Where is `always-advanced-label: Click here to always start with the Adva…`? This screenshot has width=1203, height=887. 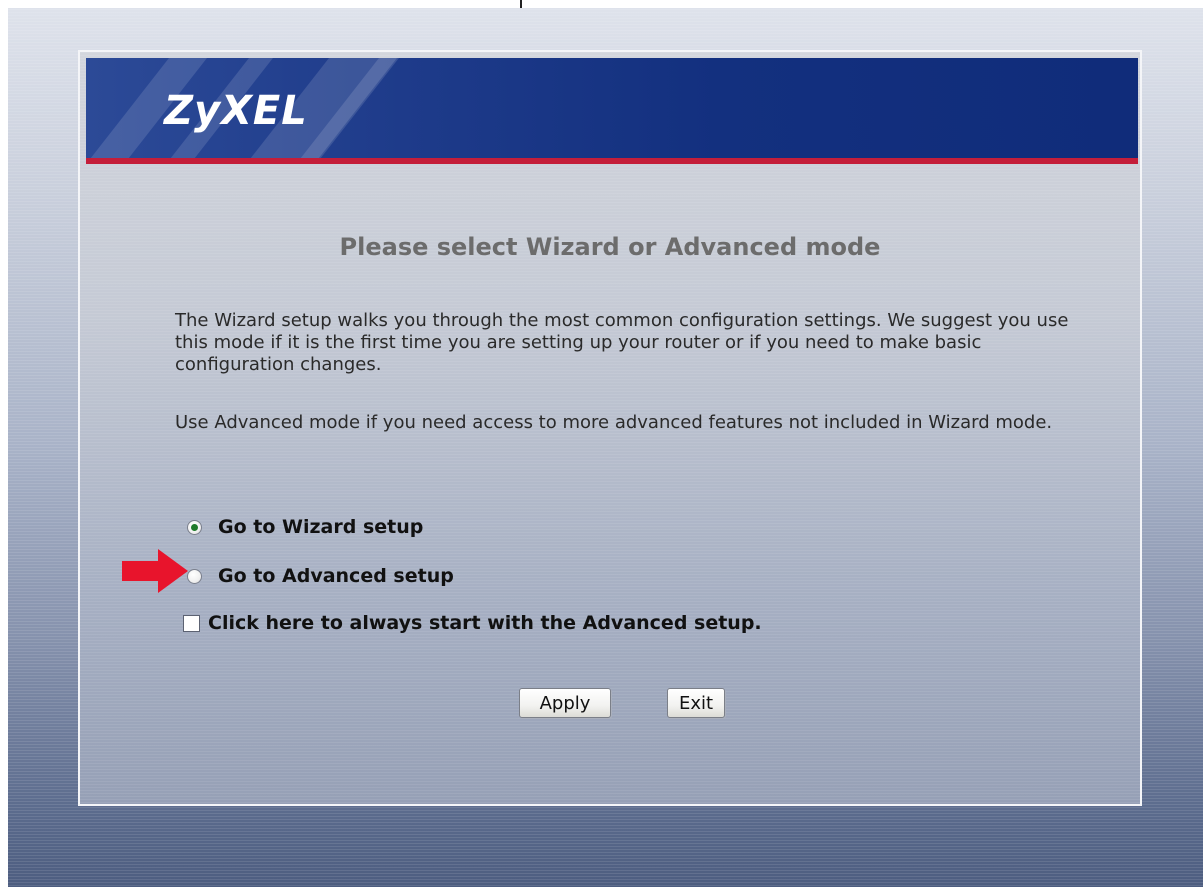 always-advanced-label: Click here to always start with the Adva… is located at coordinates (485, 623).